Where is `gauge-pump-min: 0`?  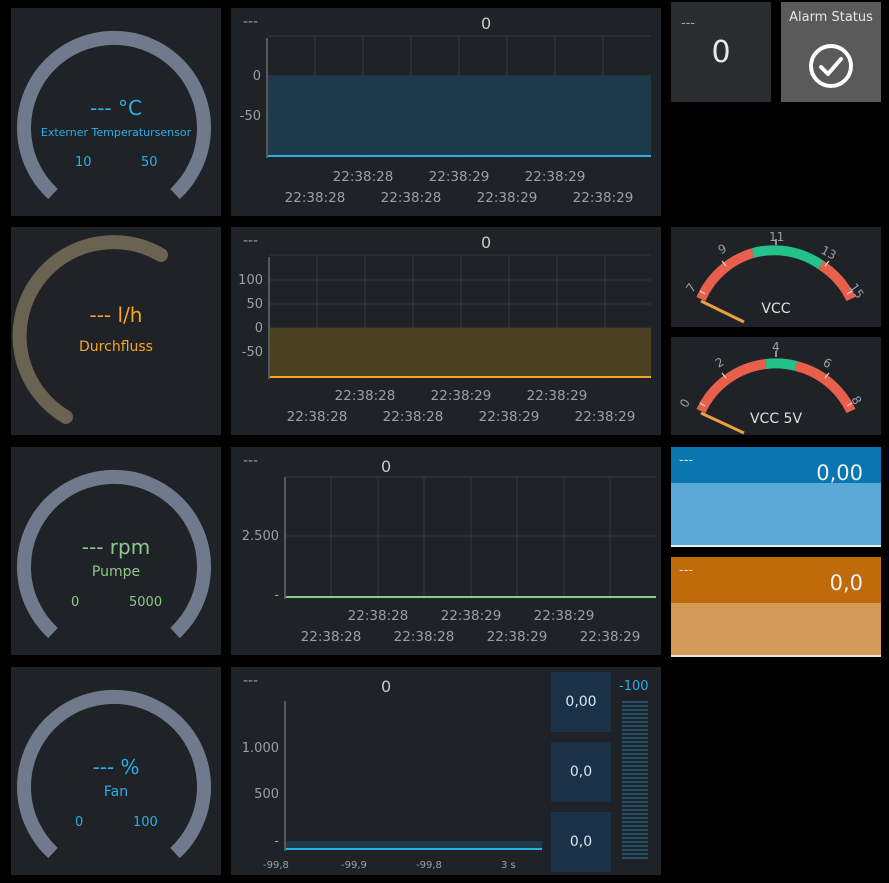
gauge-pump-min: 0 is located at coordinates (75, 602).